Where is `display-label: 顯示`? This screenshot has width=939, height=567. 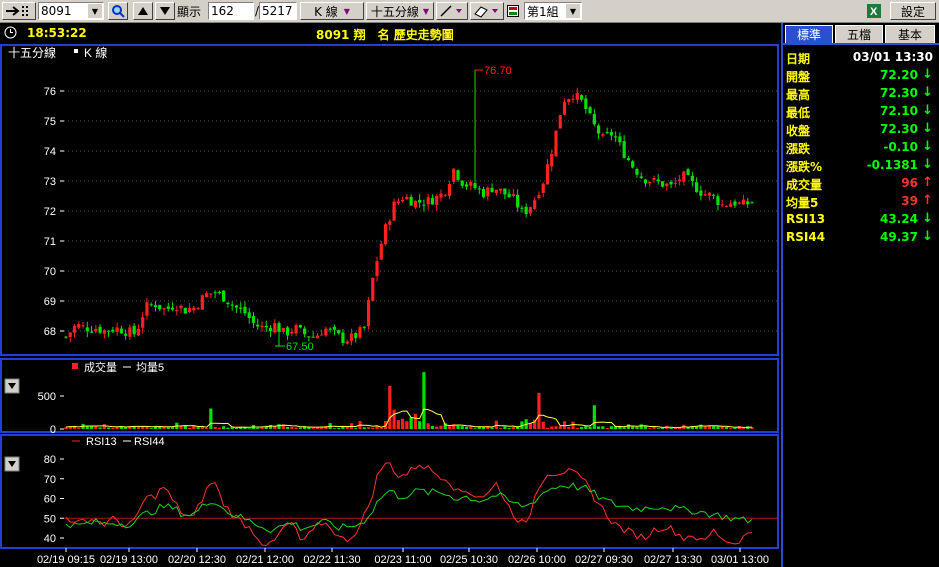 display-label: 顯示 is located at coordinates (189, 11).